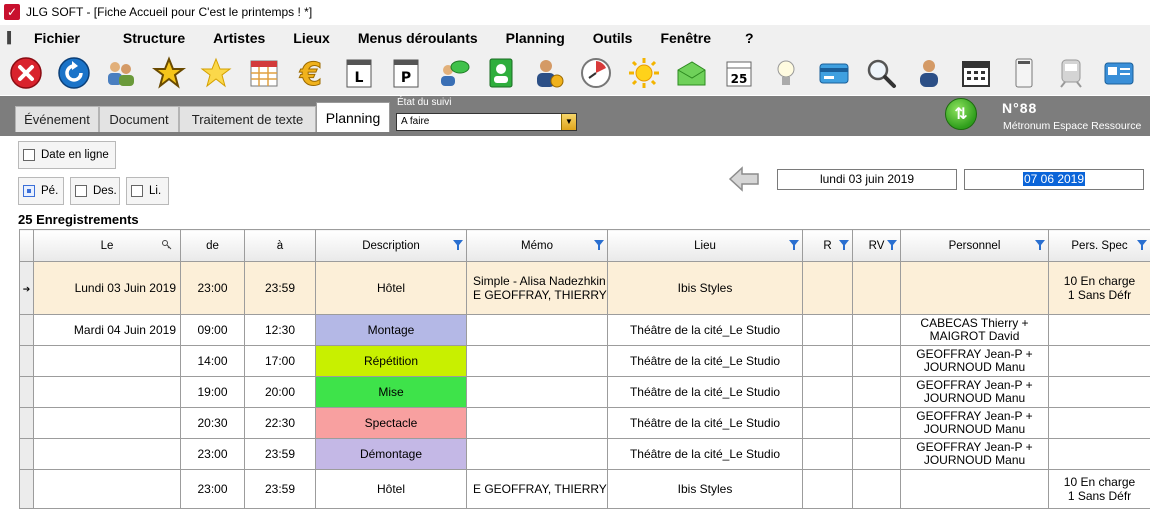  Describe the element at coordinates (1099, 288) in the screenshot. I see `cell-pers-spec: 10 En charge1 Sans Défr` at that location.